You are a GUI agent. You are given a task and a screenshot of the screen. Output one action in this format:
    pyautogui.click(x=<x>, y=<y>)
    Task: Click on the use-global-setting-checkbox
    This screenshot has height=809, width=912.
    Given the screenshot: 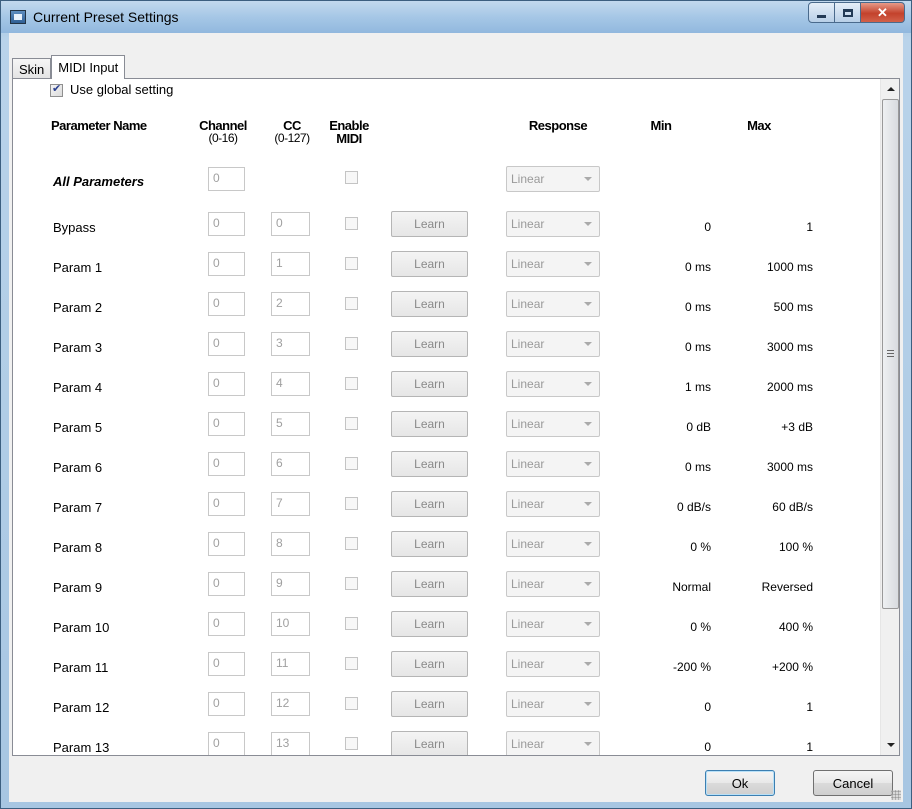 What is the action you would take?
    pyautogui.click(x=56, y=89)
    